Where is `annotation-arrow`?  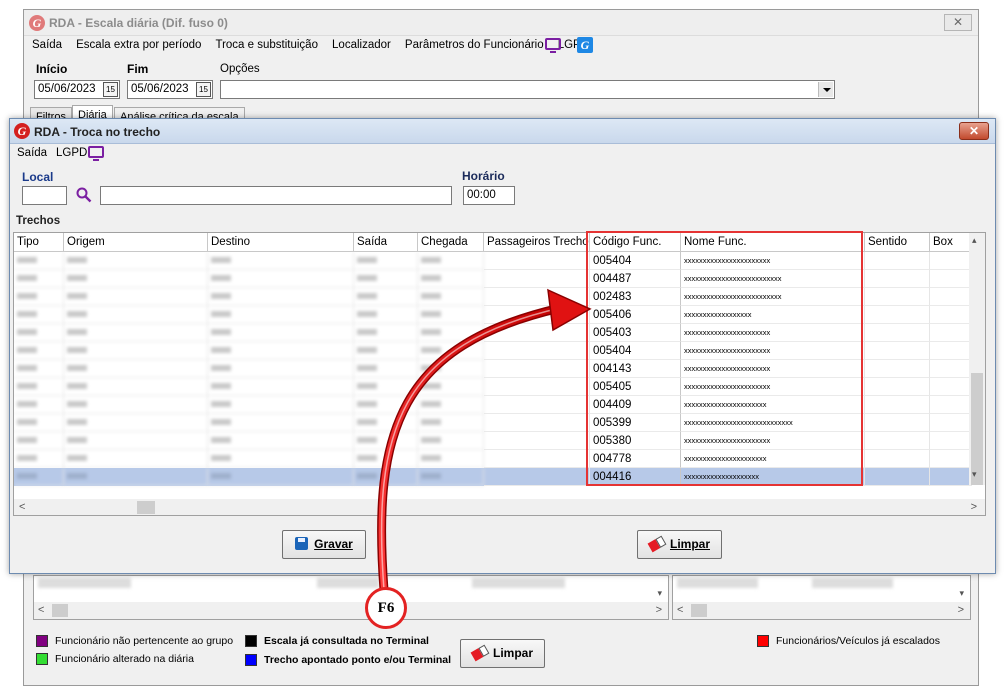
annotation-arrow is located at coordinates (484, 441).